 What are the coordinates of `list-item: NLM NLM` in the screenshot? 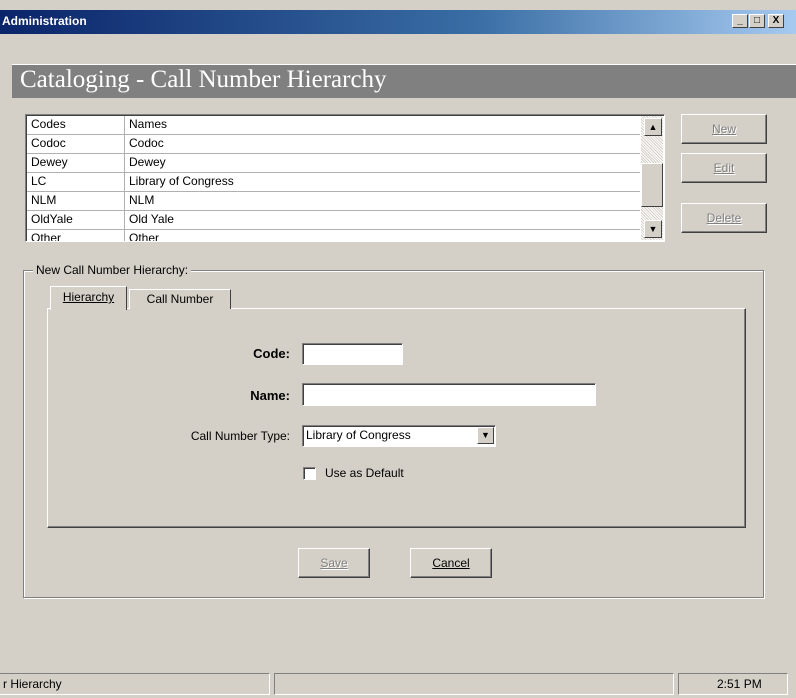 It's located at (333, 201).